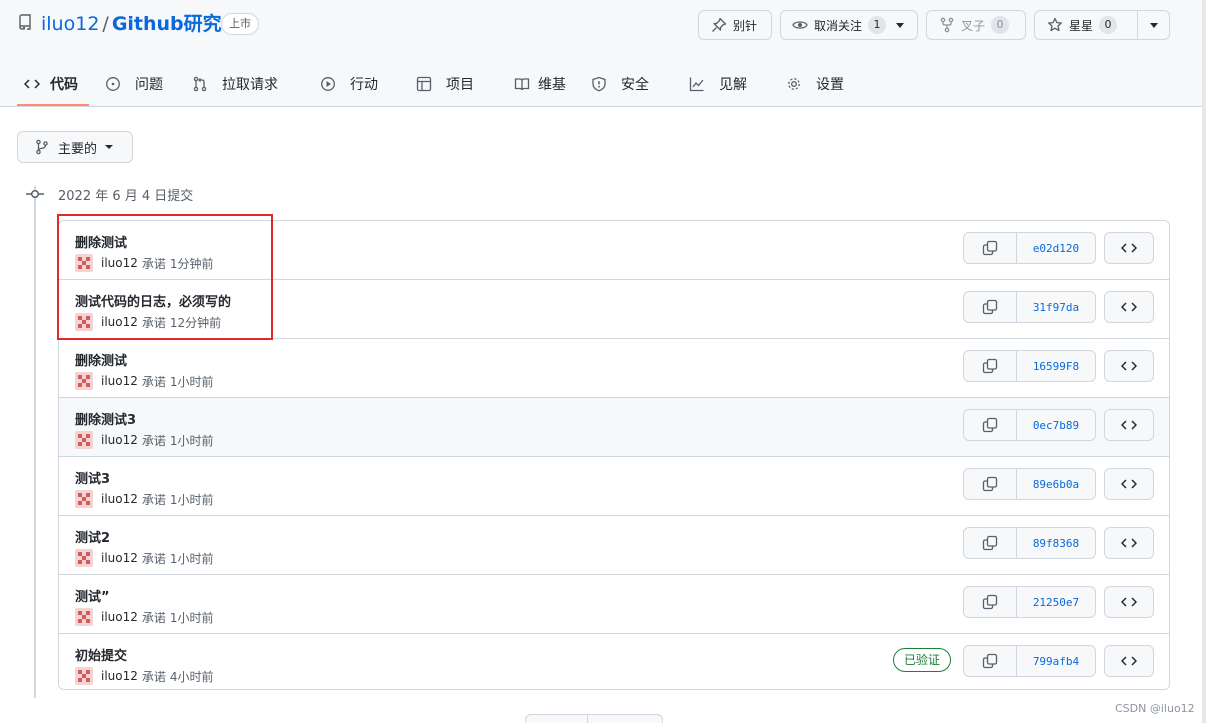 Image resolution: width=1206 pixels, height=723 pixels. Describe the element at coordinates (75, 147) in the screenshot. I see `branch-selector-button: 主要的` at that location.